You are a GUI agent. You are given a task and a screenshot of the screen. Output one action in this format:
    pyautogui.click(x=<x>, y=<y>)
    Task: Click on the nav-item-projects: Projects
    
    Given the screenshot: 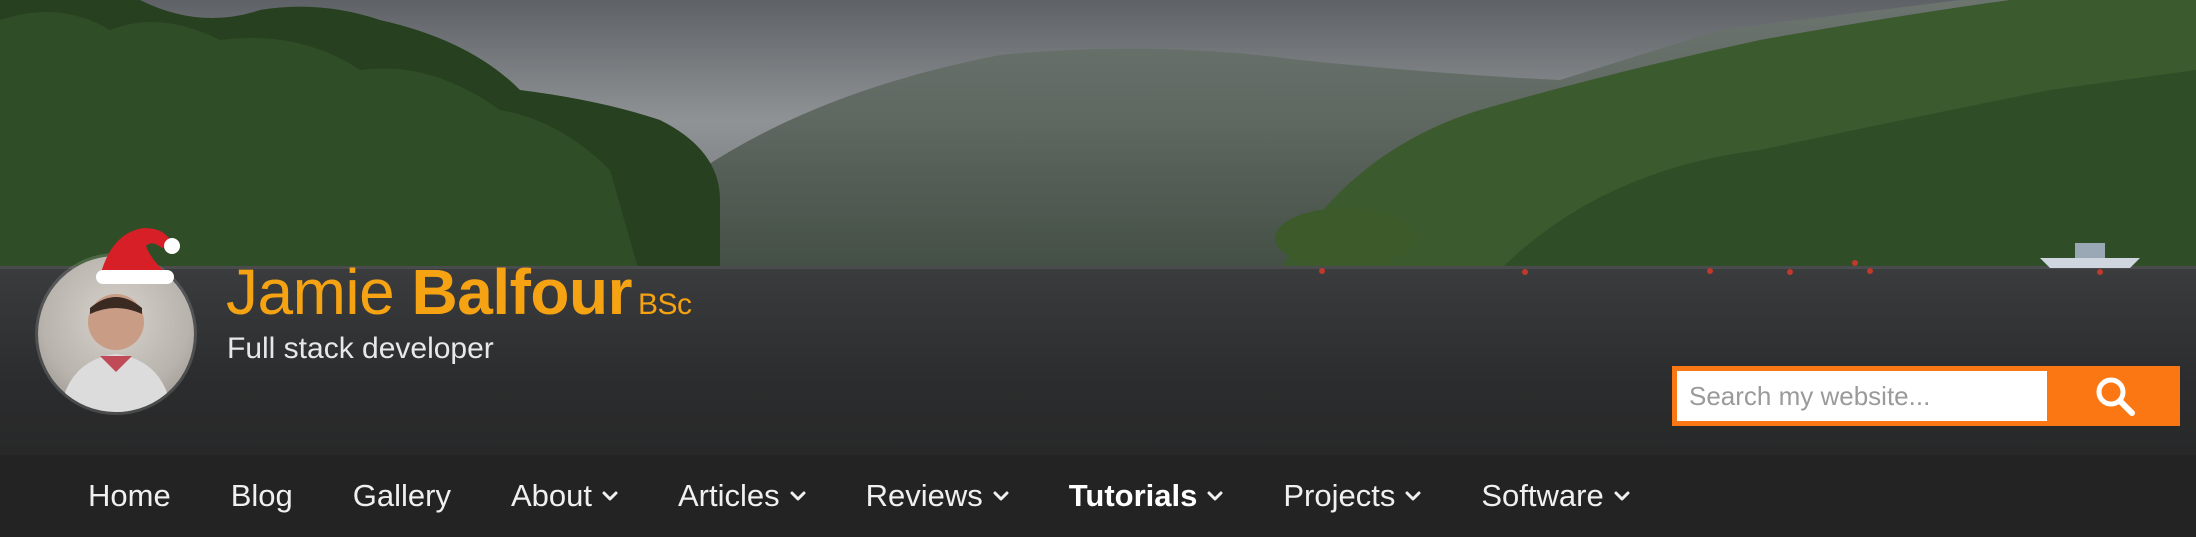 What is the action you would take?
    pyautogui.click(x=1352, y=496)
    